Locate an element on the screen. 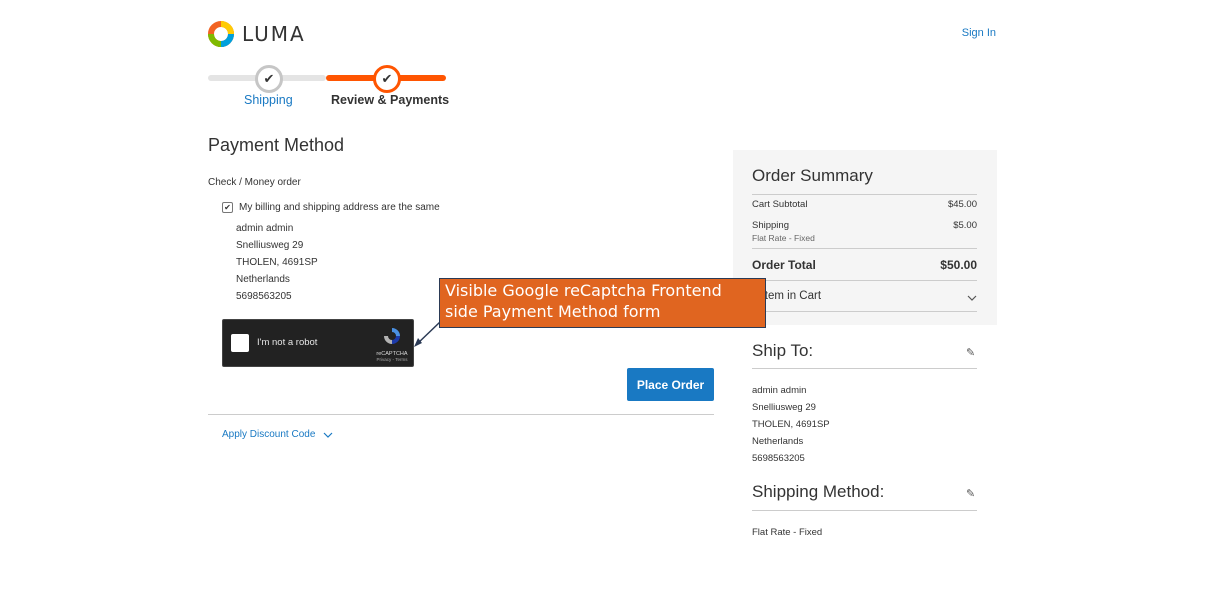  ship-to-name: admin admin is located at coordinates (779, 390).